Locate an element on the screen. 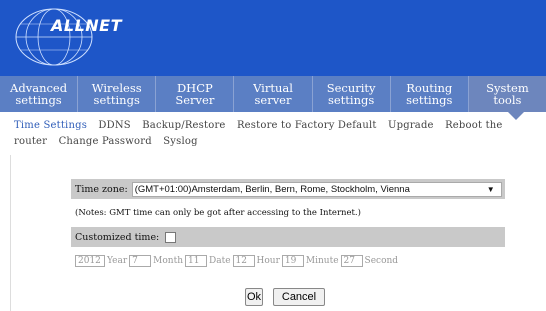 The width and height of the screenshot is (546, 311). date-input: 11 is located at coordinates (196, 261).